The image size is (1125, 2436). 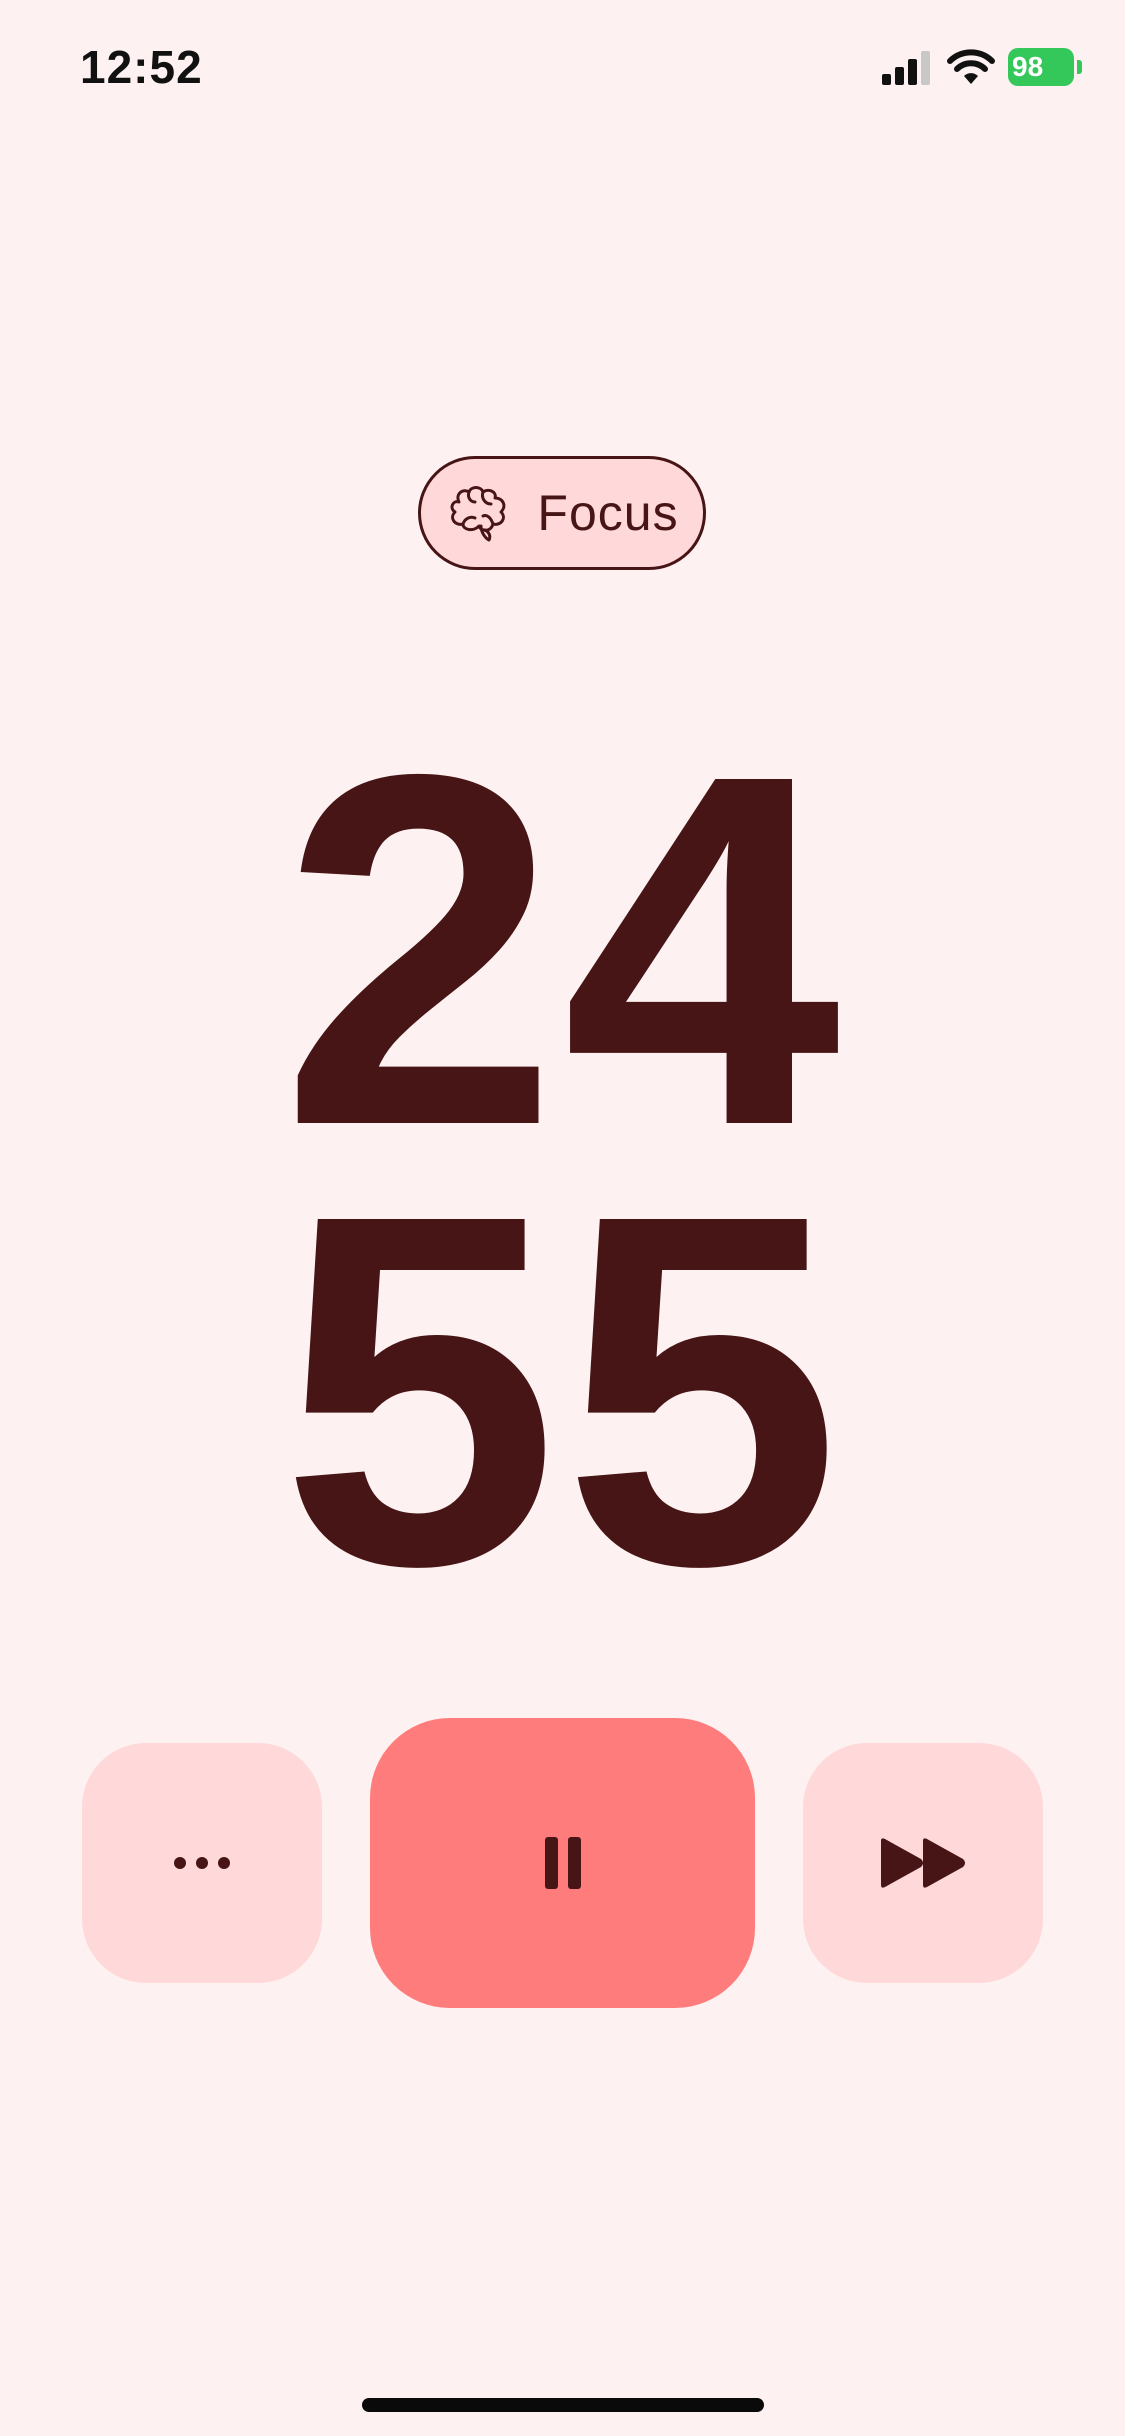 What do you see at coordinates (971, 66) in the screenshot?
I see `wifi-icon` at bounding box center [971, 66].